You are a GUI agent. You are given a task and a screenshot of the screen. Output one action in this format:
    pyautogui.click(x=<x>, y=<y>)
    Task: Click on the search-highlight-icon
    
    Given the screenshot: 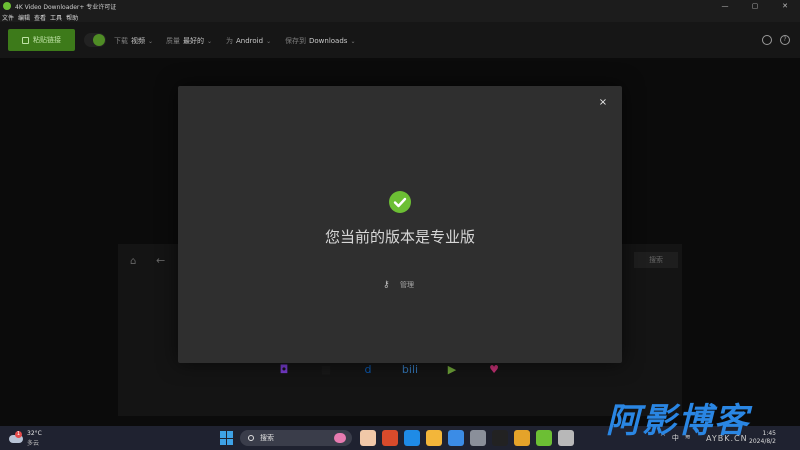 What is the action you would take?
    pyautogui.click(x=340, y=438)
    